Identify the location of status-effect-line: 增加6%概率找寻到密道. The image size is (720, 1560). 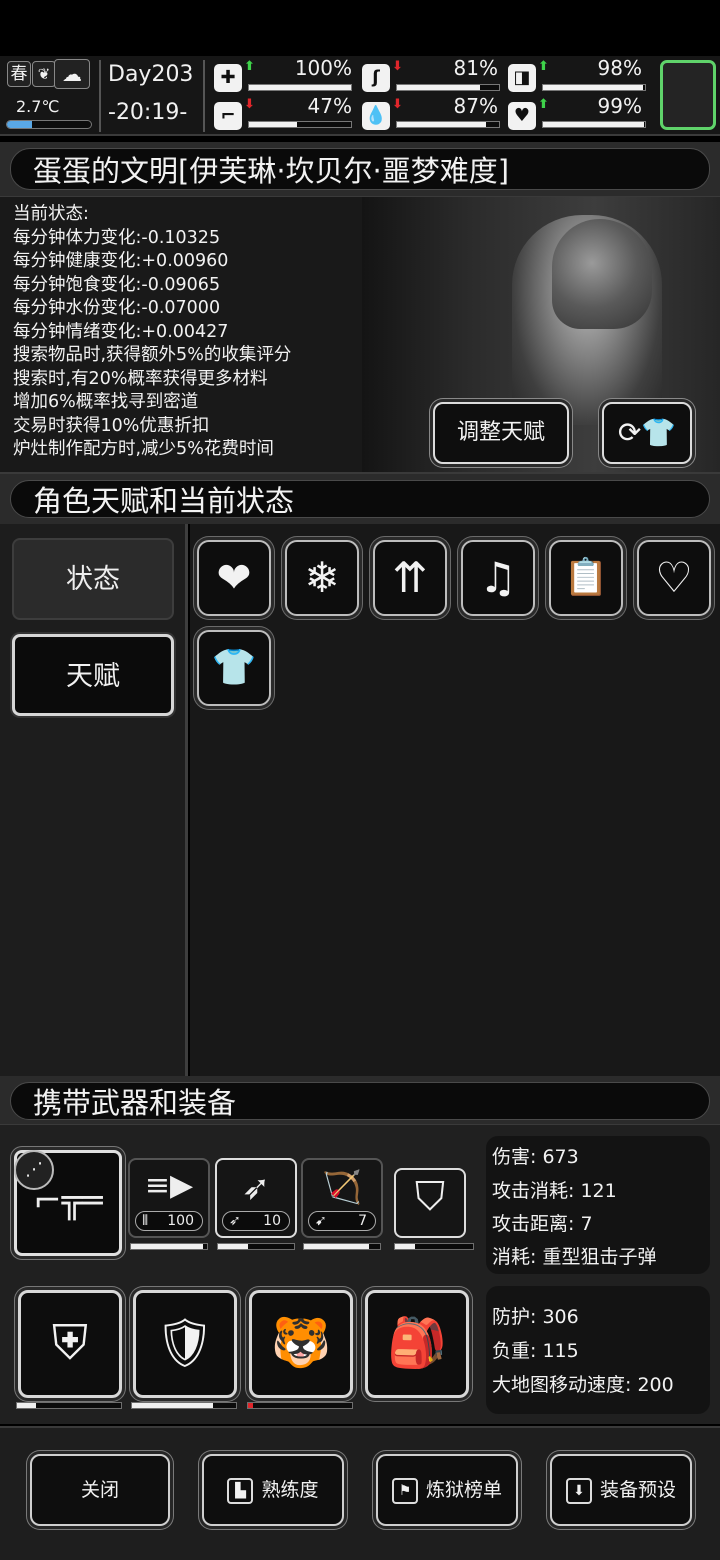
(106, 402).